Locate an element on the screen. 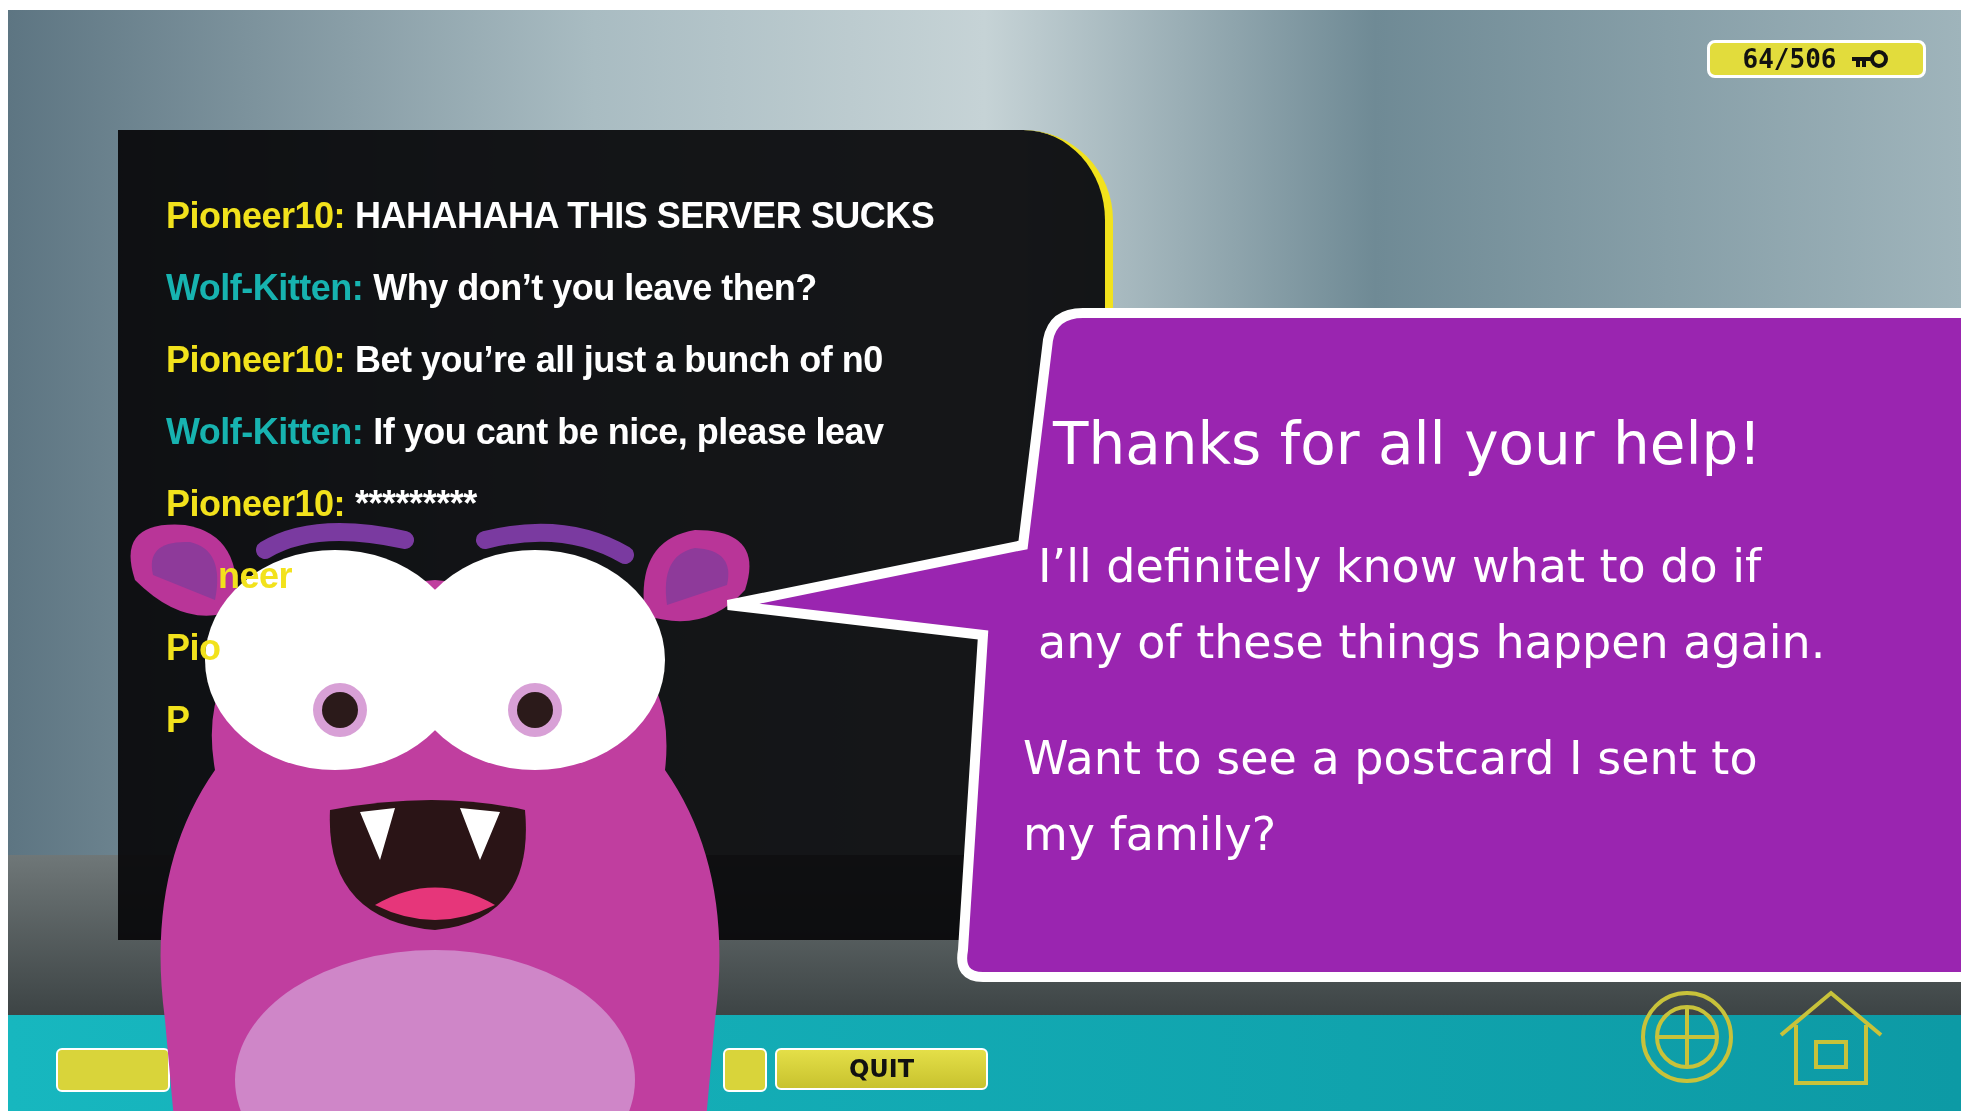  counter-text: 64/506 is located at coordinates (1789, 59).